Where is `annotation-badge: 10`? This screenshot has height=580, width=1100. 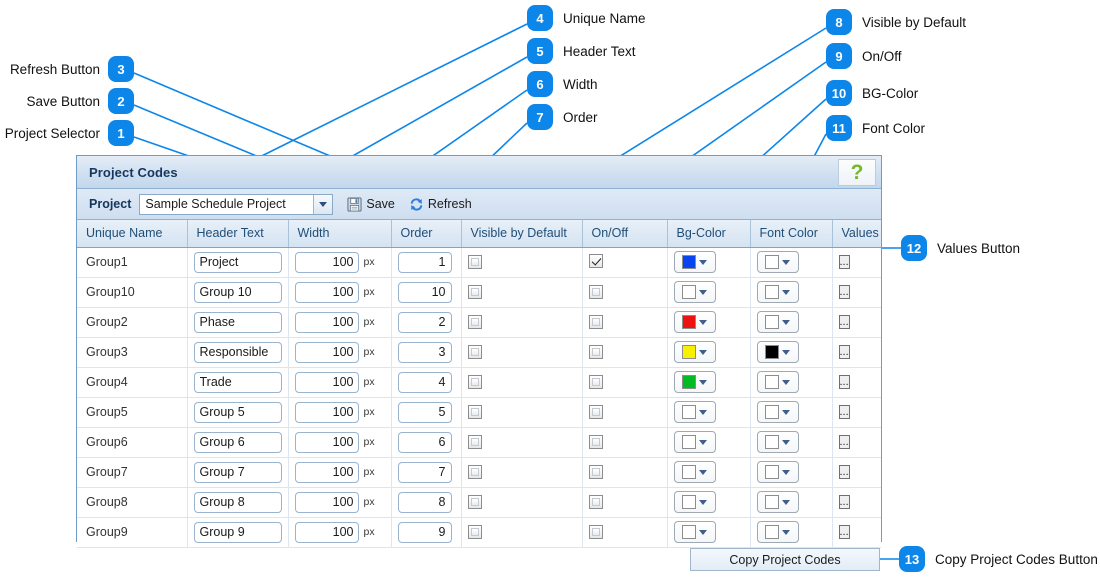 annotation-badge: 10 is located at coordinates (839, 93).